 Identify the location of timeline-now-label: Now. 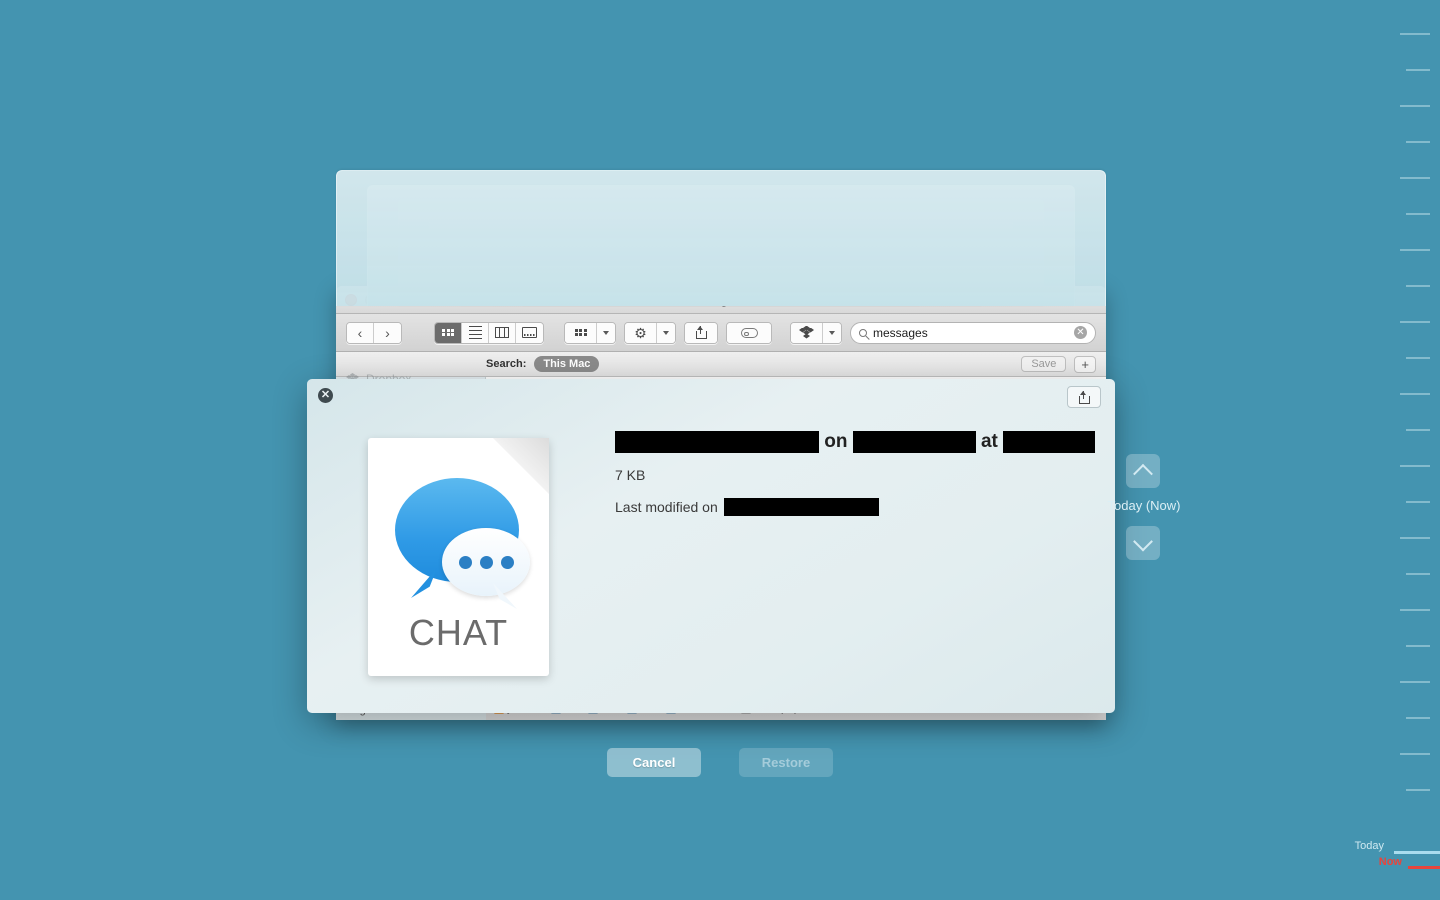
(1390, 862).